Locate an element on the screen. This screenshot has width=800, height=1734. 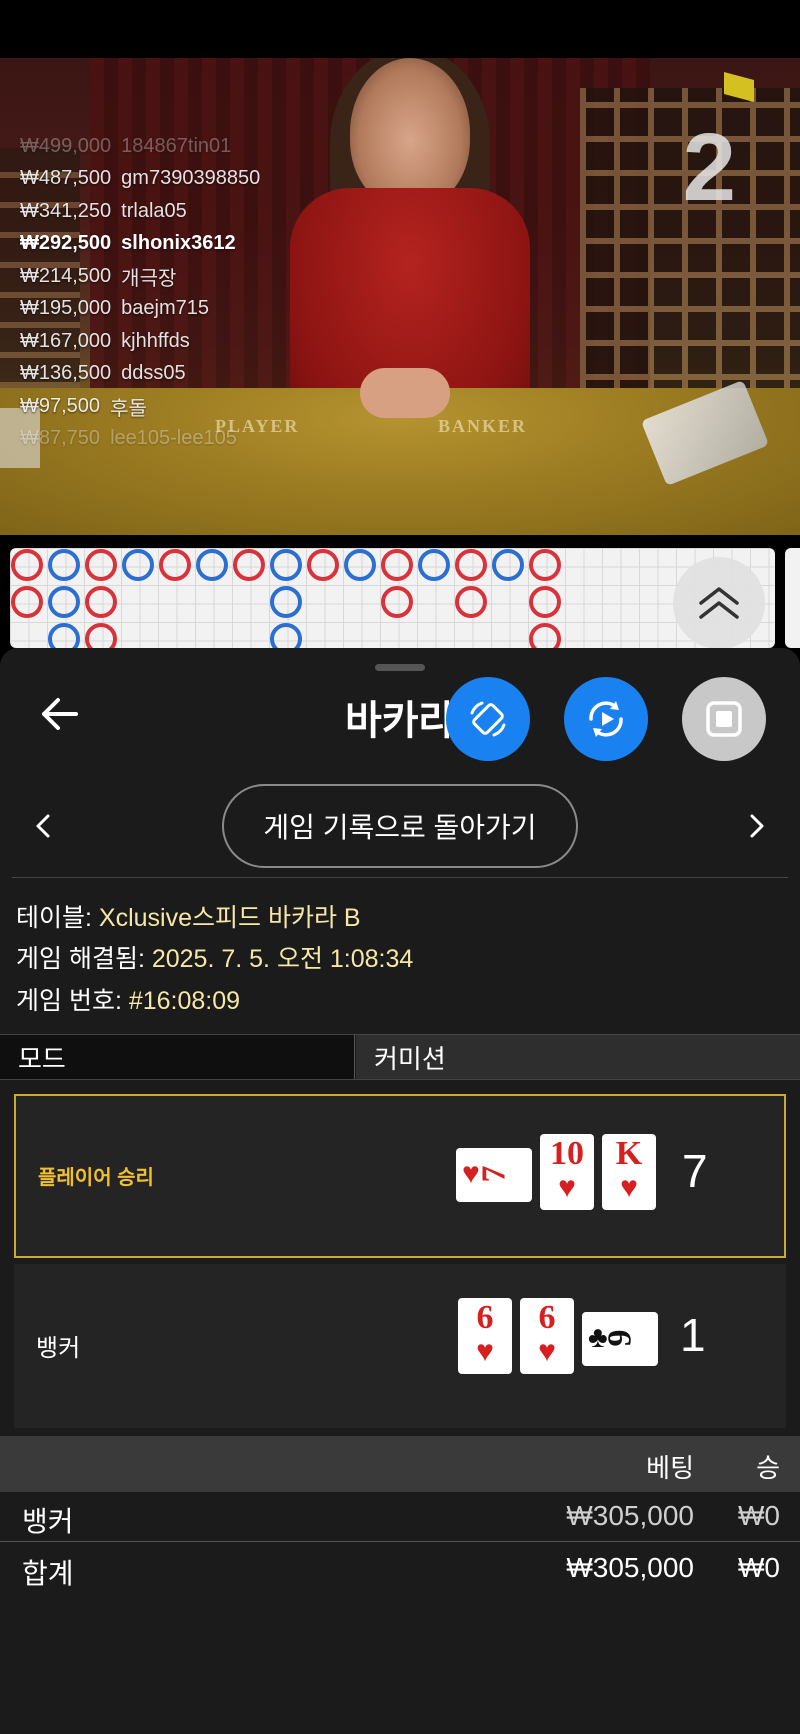
game-number-label: 게임 번호: is located at coordinates (72, 1001).